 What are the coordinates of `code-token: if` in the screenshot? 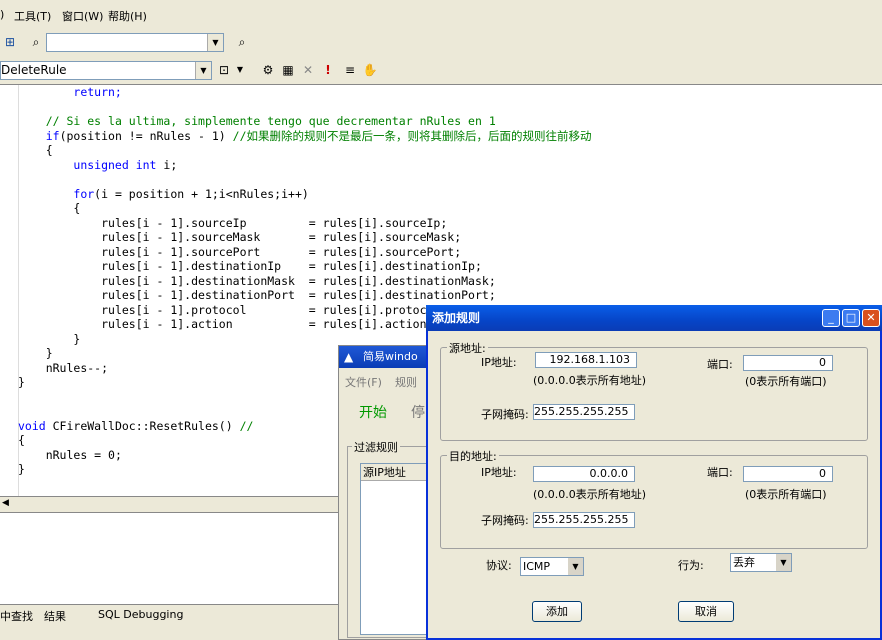 It's located at (52, 135).